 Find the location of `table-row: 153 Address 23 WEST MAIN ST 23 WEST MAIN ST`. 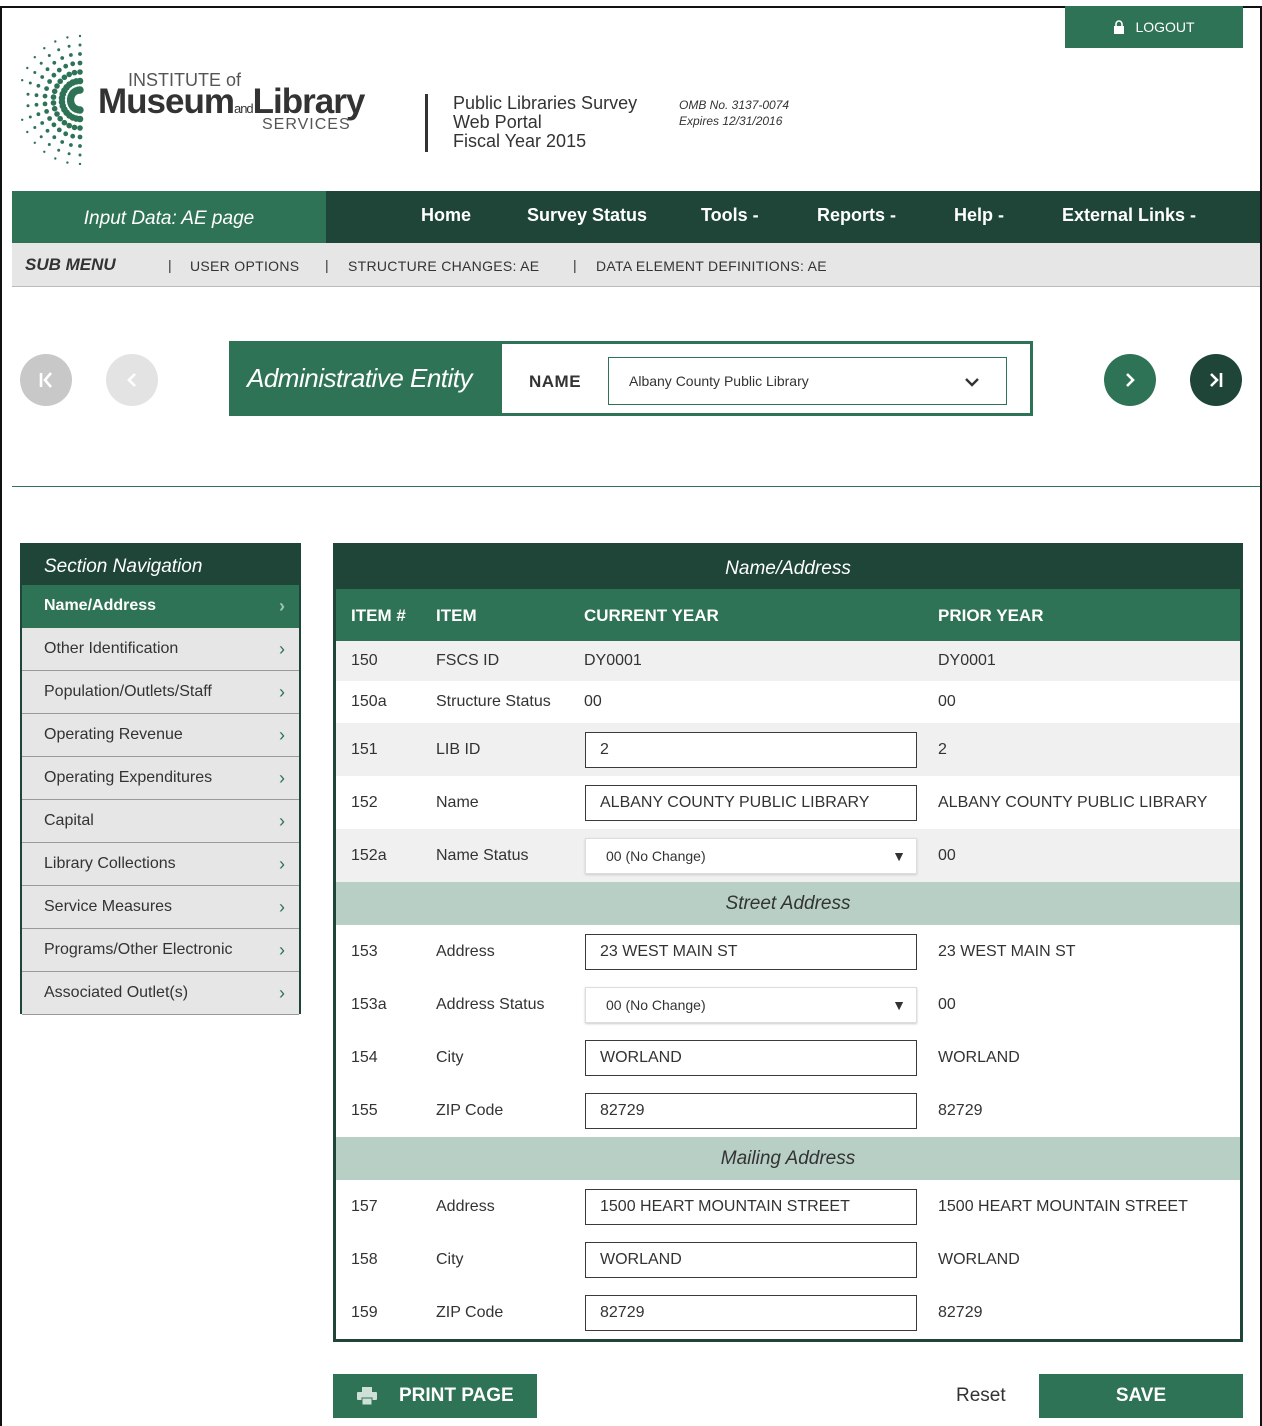

table-row: 153 Address 23 WEST MAIN ST 23 WEST MAIN ST is located at coordinates (788, 951).